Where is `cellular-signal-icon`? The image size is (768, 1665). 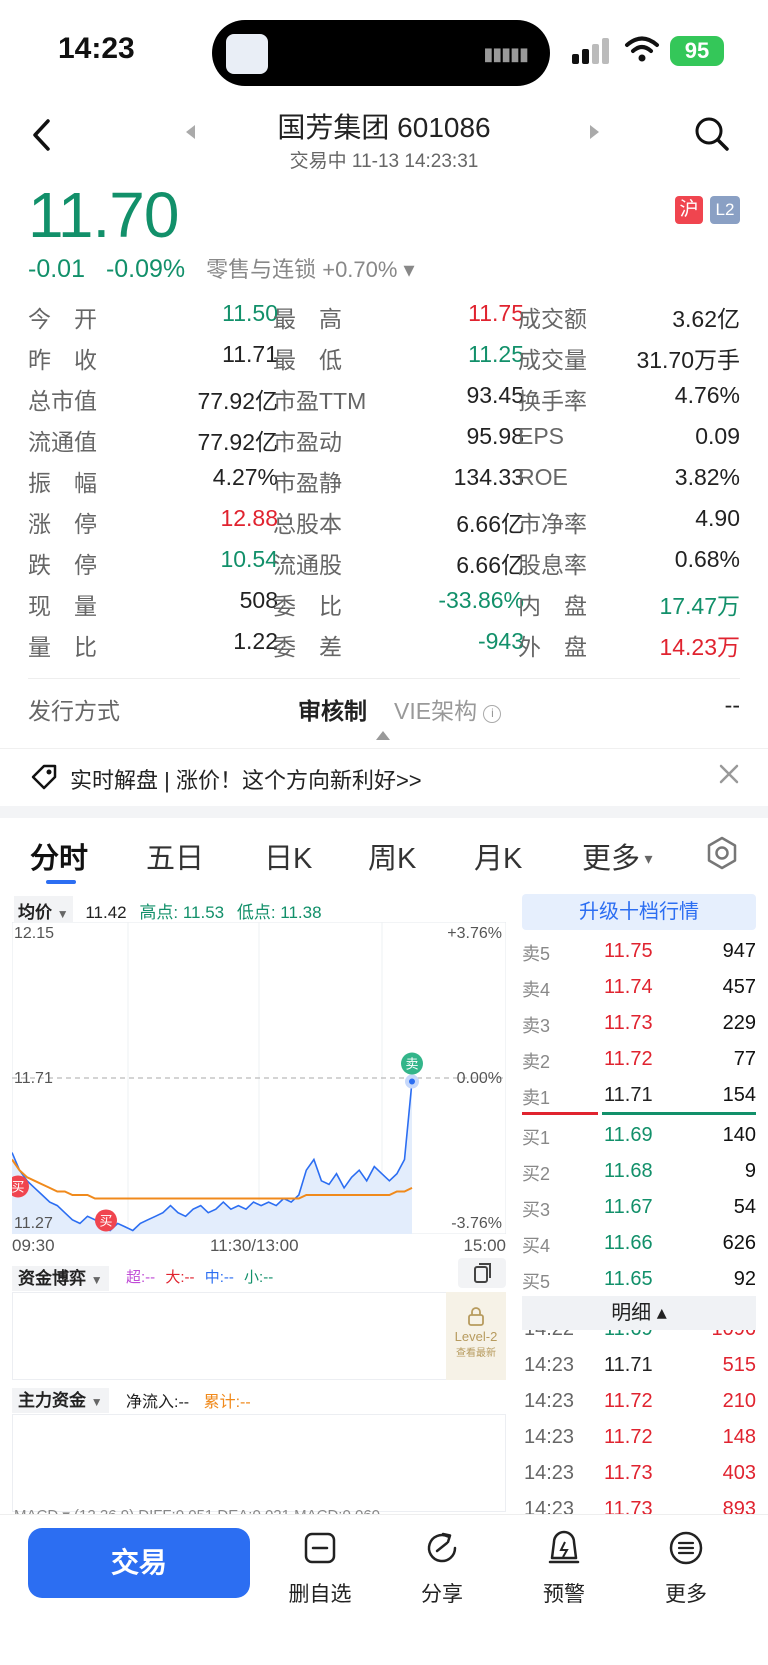
cellular-signal-icon is located at coordinates (590, 51).